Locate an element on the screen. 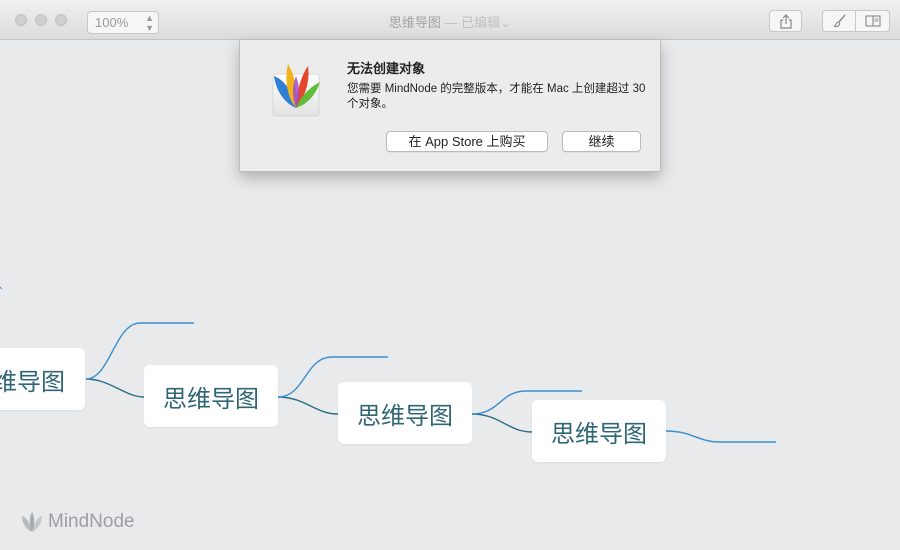 The image size is (900, 550). mindnode-logo-icon is located at coordinates (32, 522).